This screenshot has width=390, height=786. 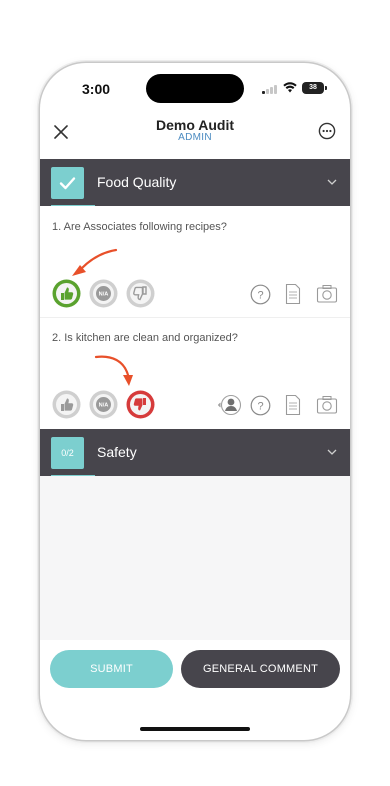 I want to click on section-header-safety: 0/2 Safety, so click(x=195, y=452).